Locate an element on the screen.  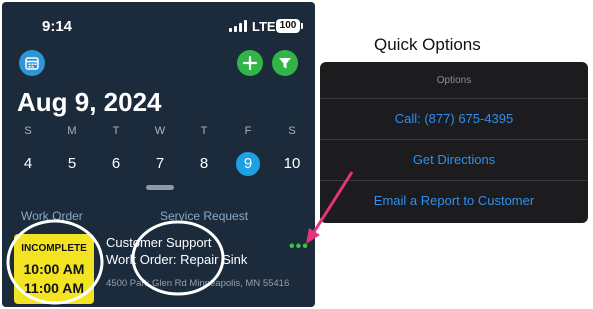
day-button-selected: 9 is located at coordinates (248, 164).